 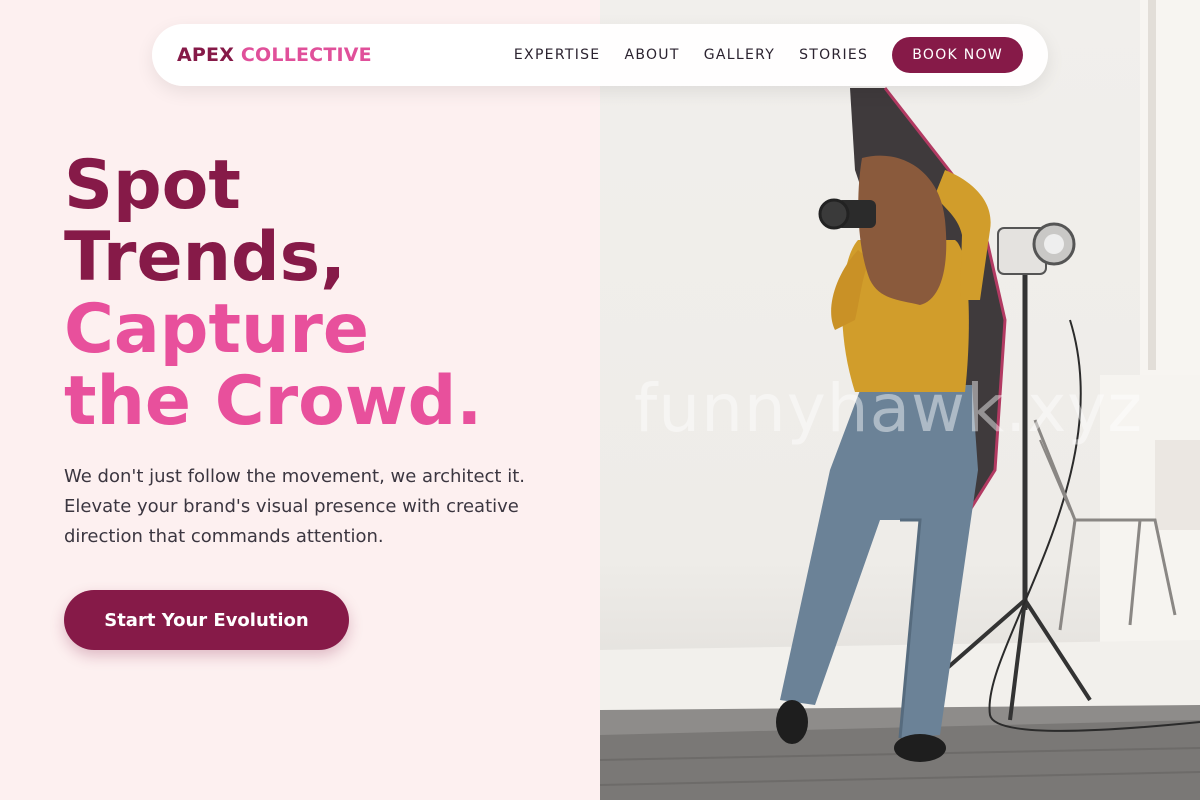 What do you see at coordinates (206, 620) in the screenshot?
I see `start-evolution-button: Start Your Evolution` at bounding box center [206, 620].